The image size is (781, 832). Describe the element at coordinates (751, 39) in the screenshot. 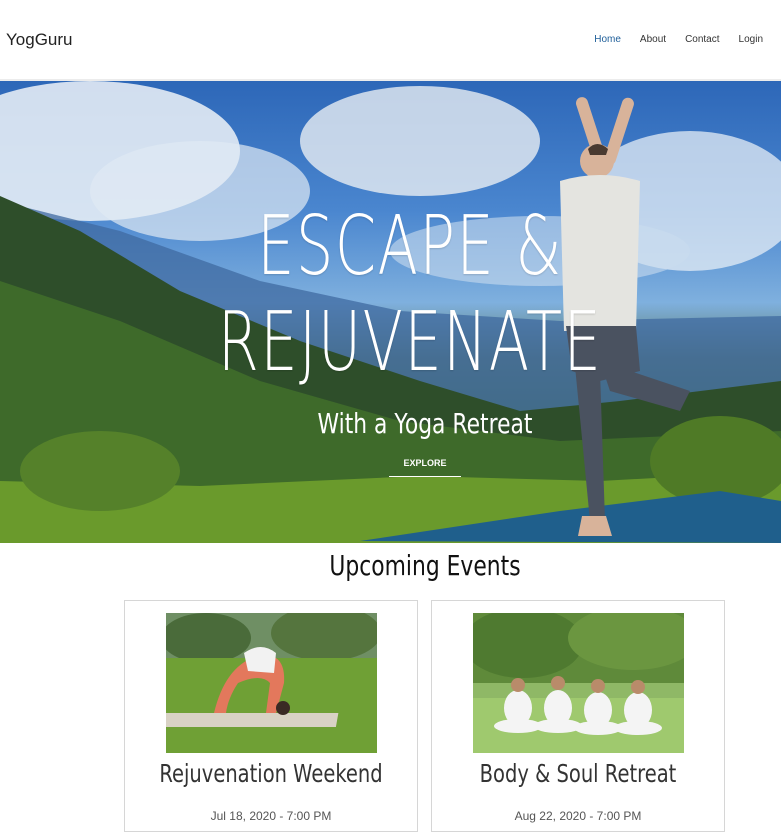

I see `nav-login: Login` at that location.